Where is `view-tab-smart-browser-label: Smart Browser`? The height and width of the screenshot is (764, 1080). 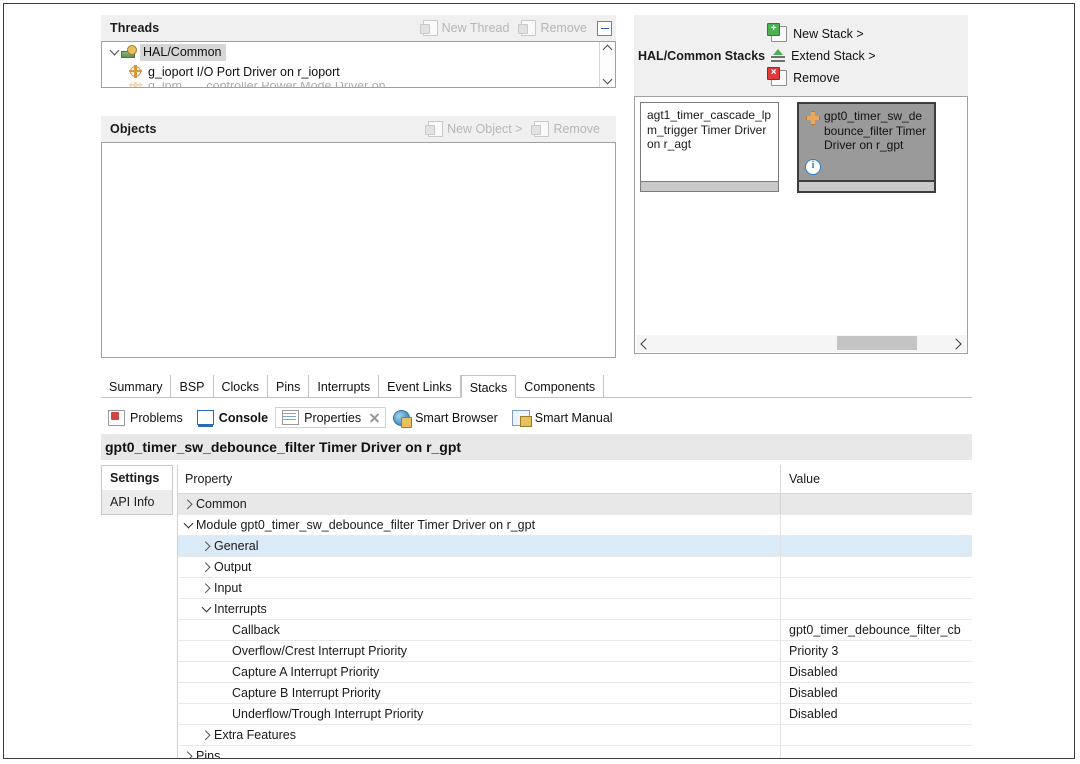 view-tab-smart-browser-label: Smart Browser is located at coordinates (456, 417).